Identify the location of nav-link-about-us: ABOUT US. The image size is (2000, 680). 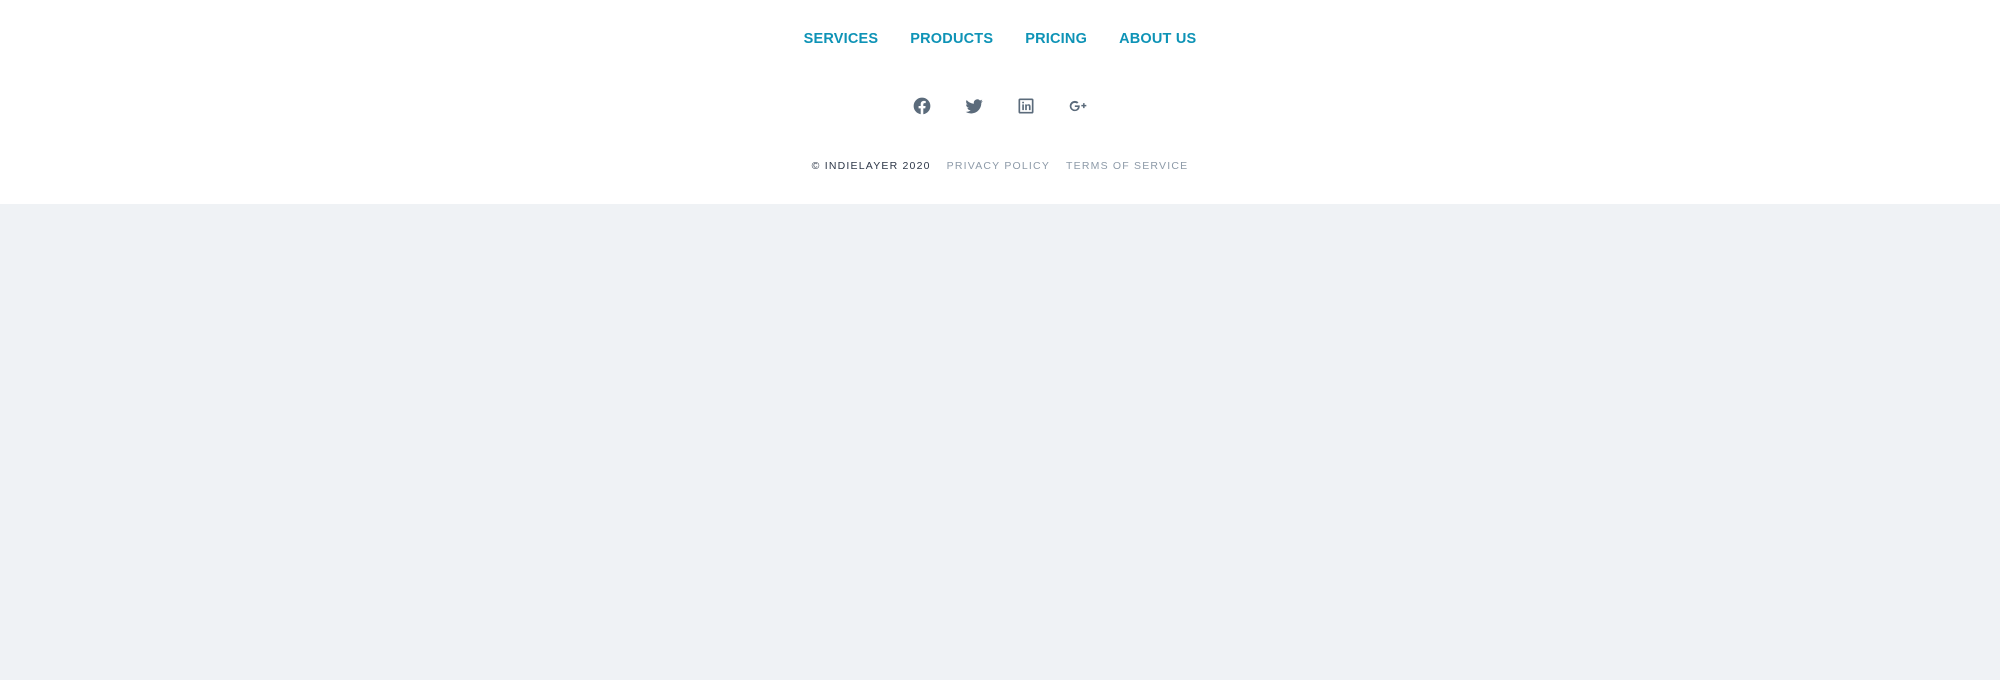
(1157, 39).